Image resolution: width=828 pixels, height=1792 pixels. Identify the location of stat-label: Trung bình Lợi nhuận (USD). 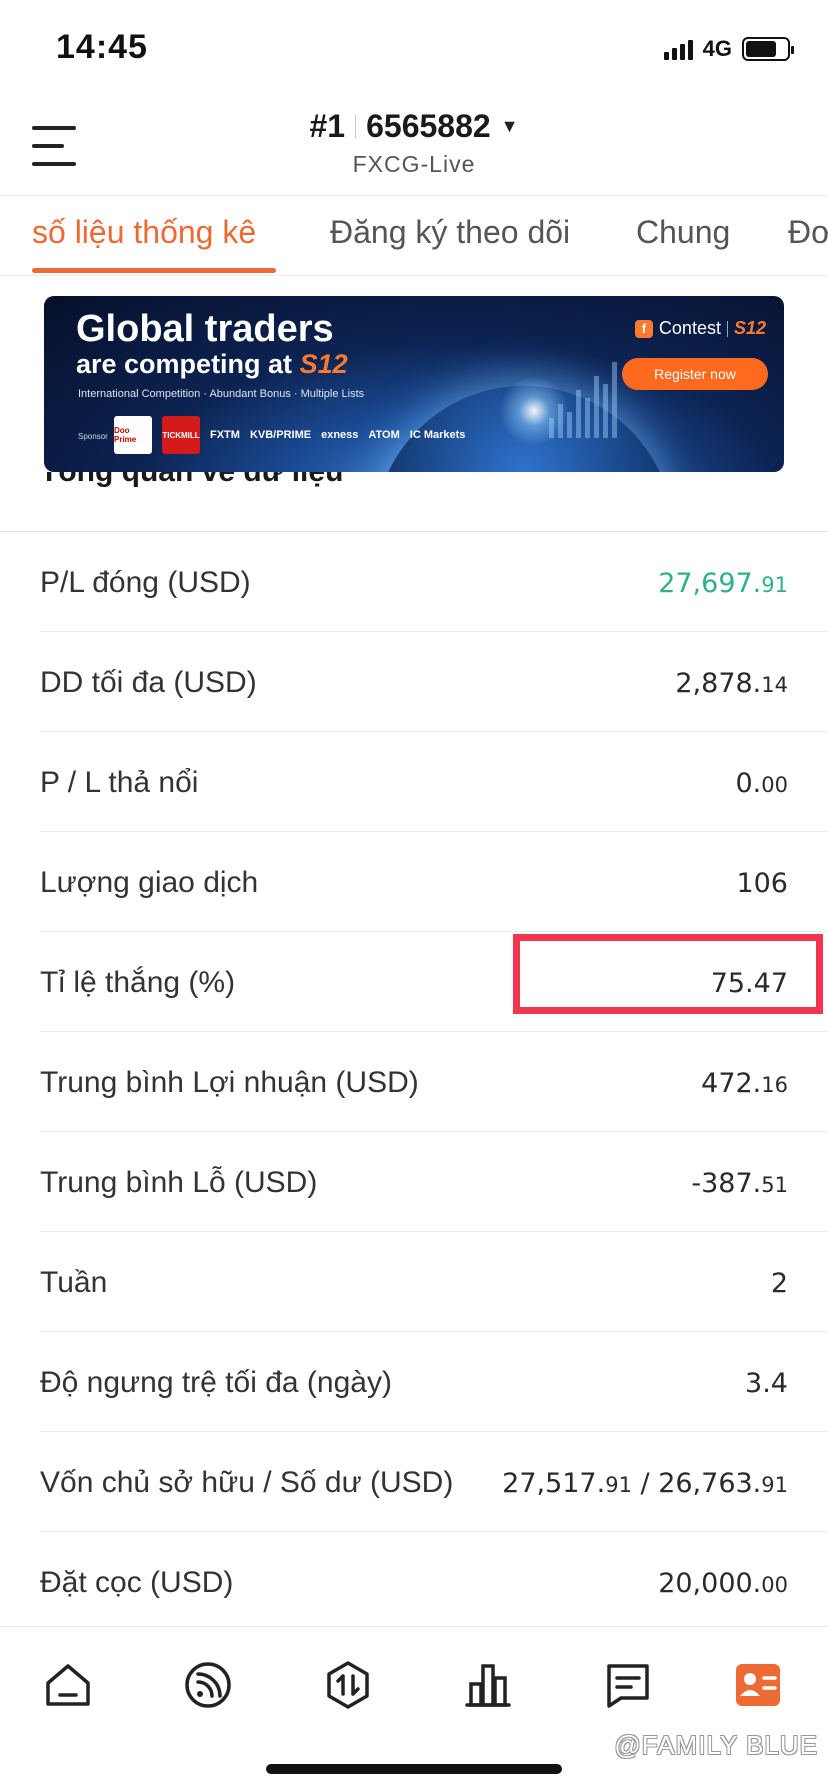
(229, 1082).